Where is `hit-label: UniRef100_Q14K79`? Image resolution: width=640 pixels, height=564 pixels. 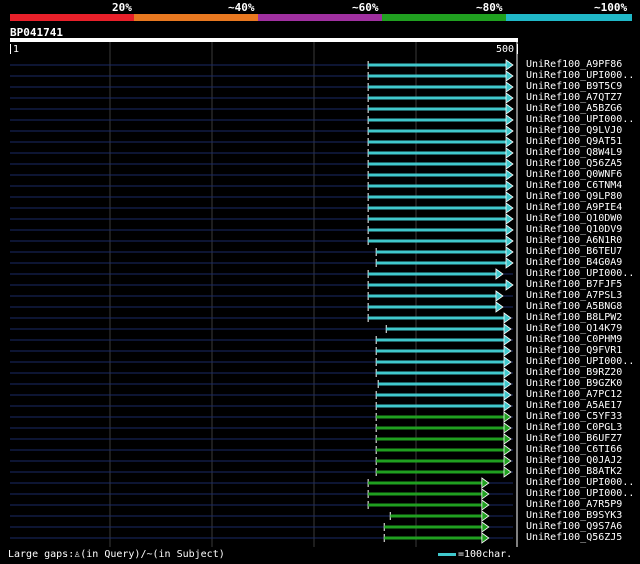 hit-label: UniRef100_Q14K79 is located at coordinates (574, 328).